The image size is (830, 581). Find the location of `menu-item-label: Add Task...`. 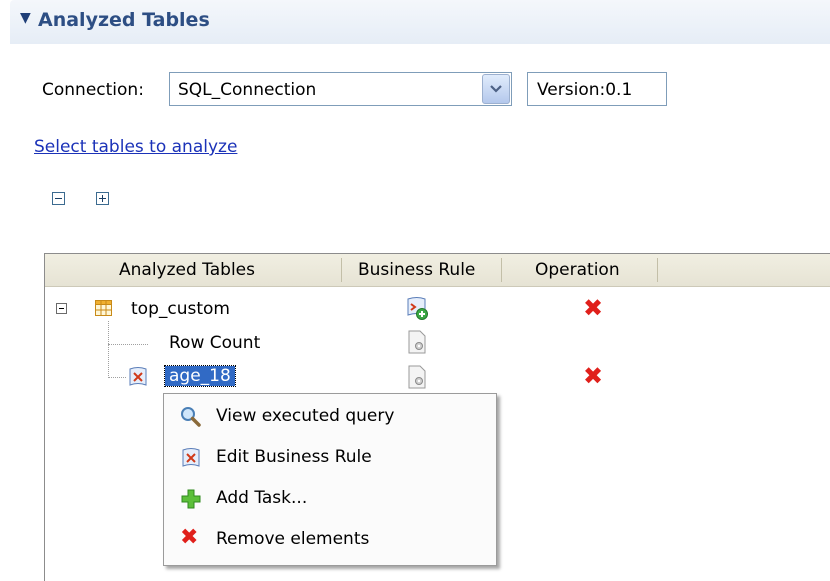

menu-item-label: Add Task... is located at coordinates (262, 498).